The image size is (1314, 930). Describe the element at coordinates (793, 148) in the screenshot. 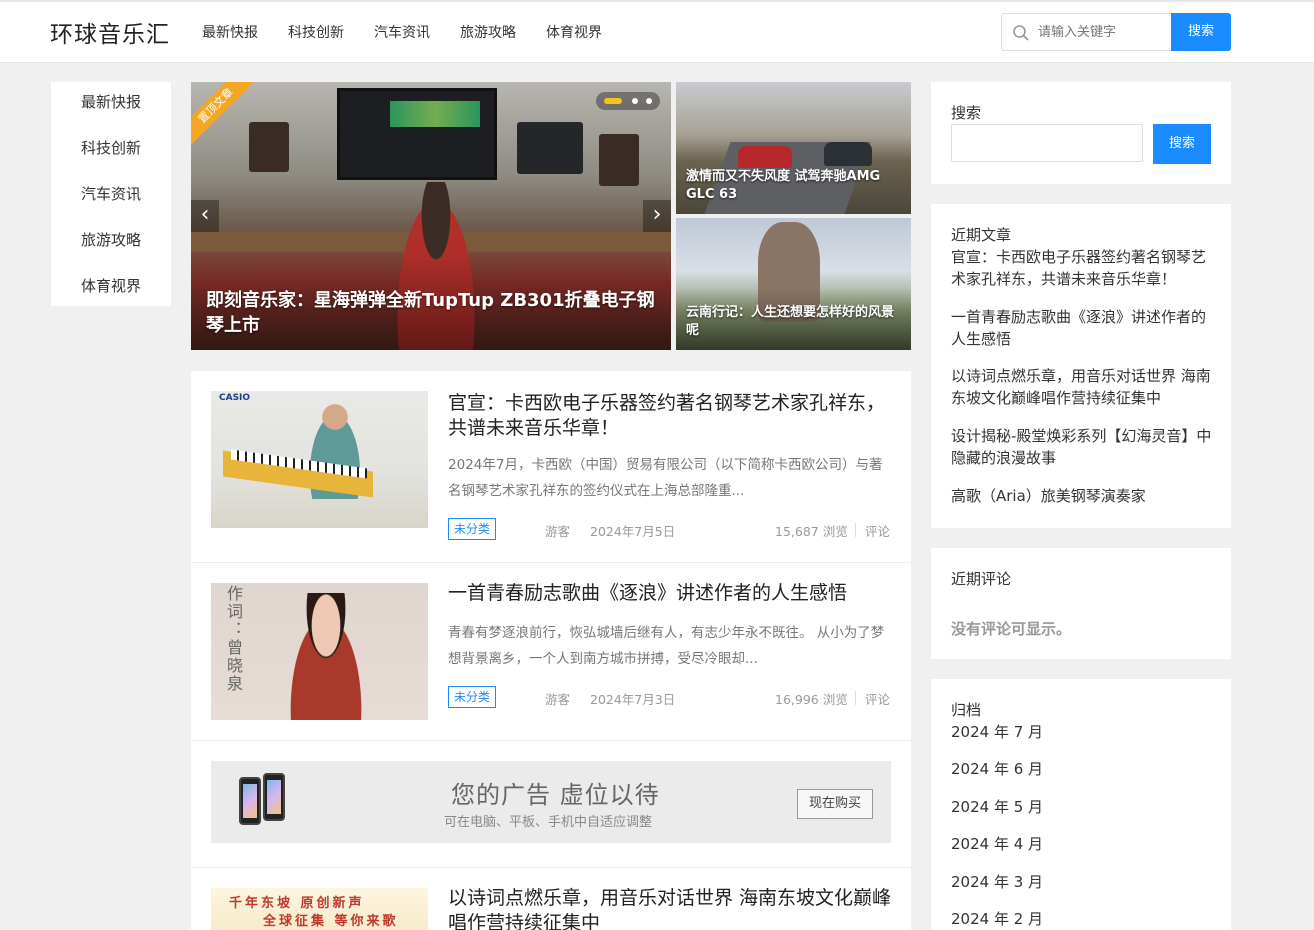

I see `featured-tile-car: 激情而又不失风度 试驾奔驰AMG GLC 63` at that location.